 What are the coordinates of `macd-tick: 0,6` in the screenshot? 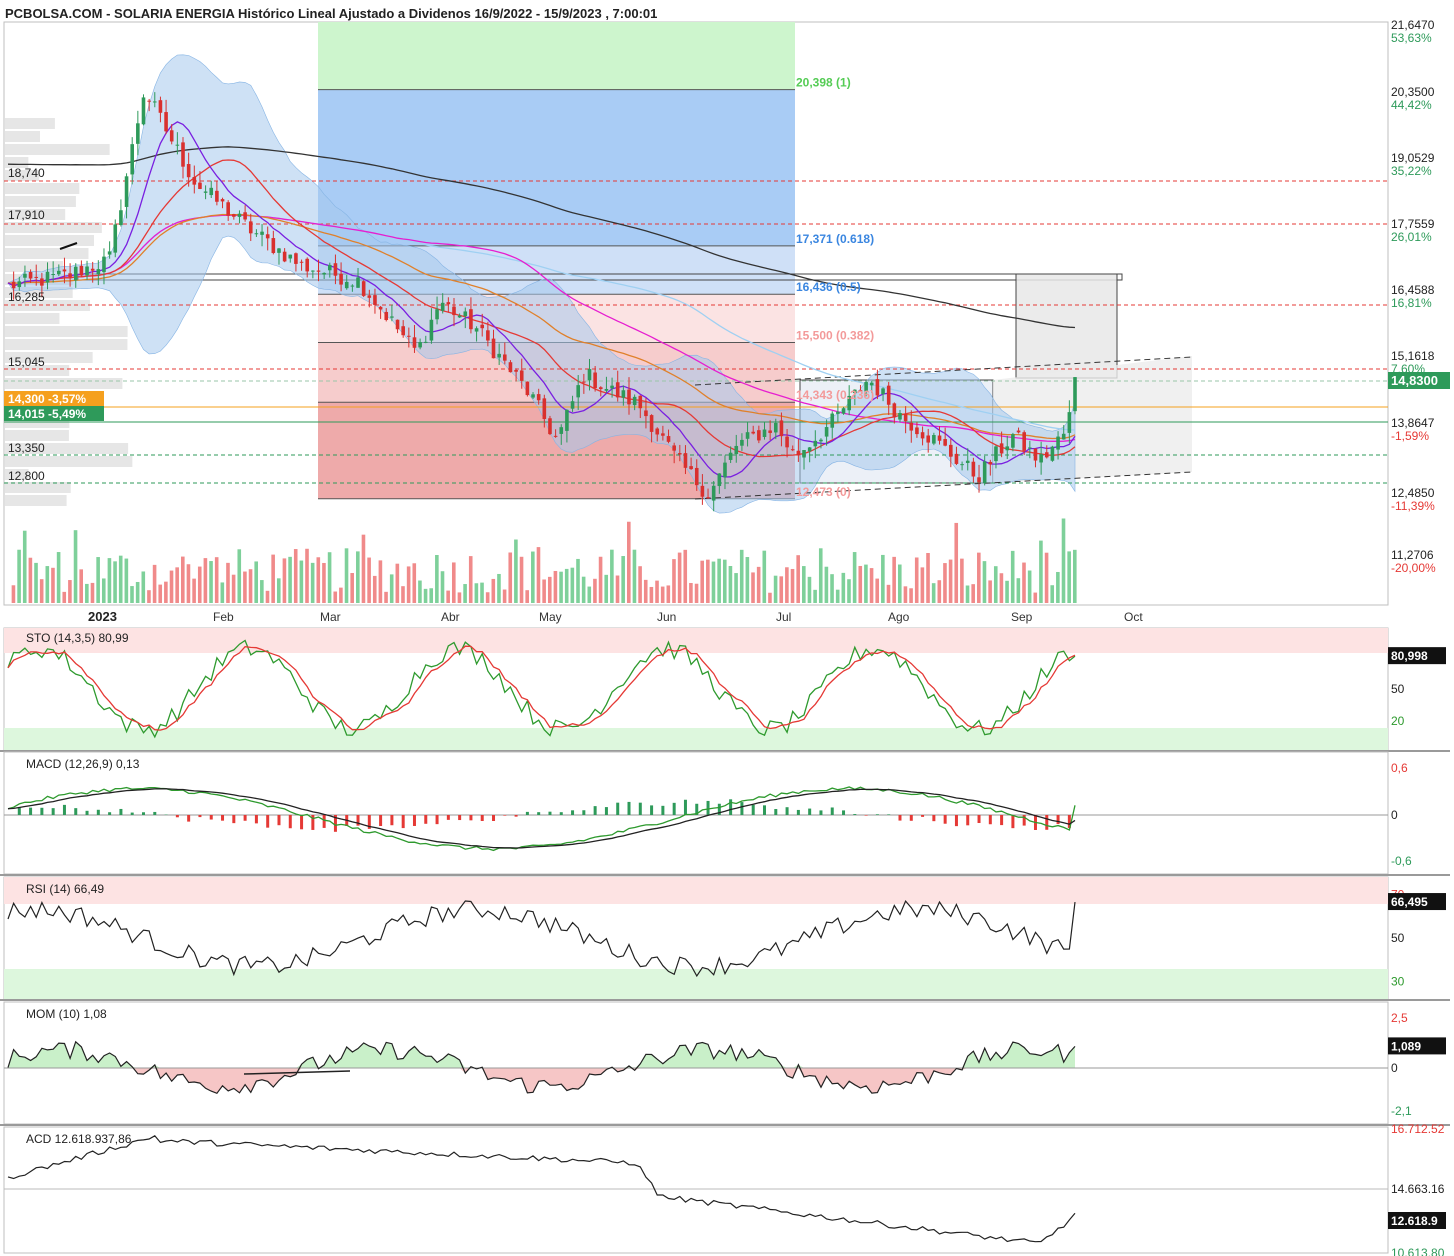 It's located at (1399, 768).